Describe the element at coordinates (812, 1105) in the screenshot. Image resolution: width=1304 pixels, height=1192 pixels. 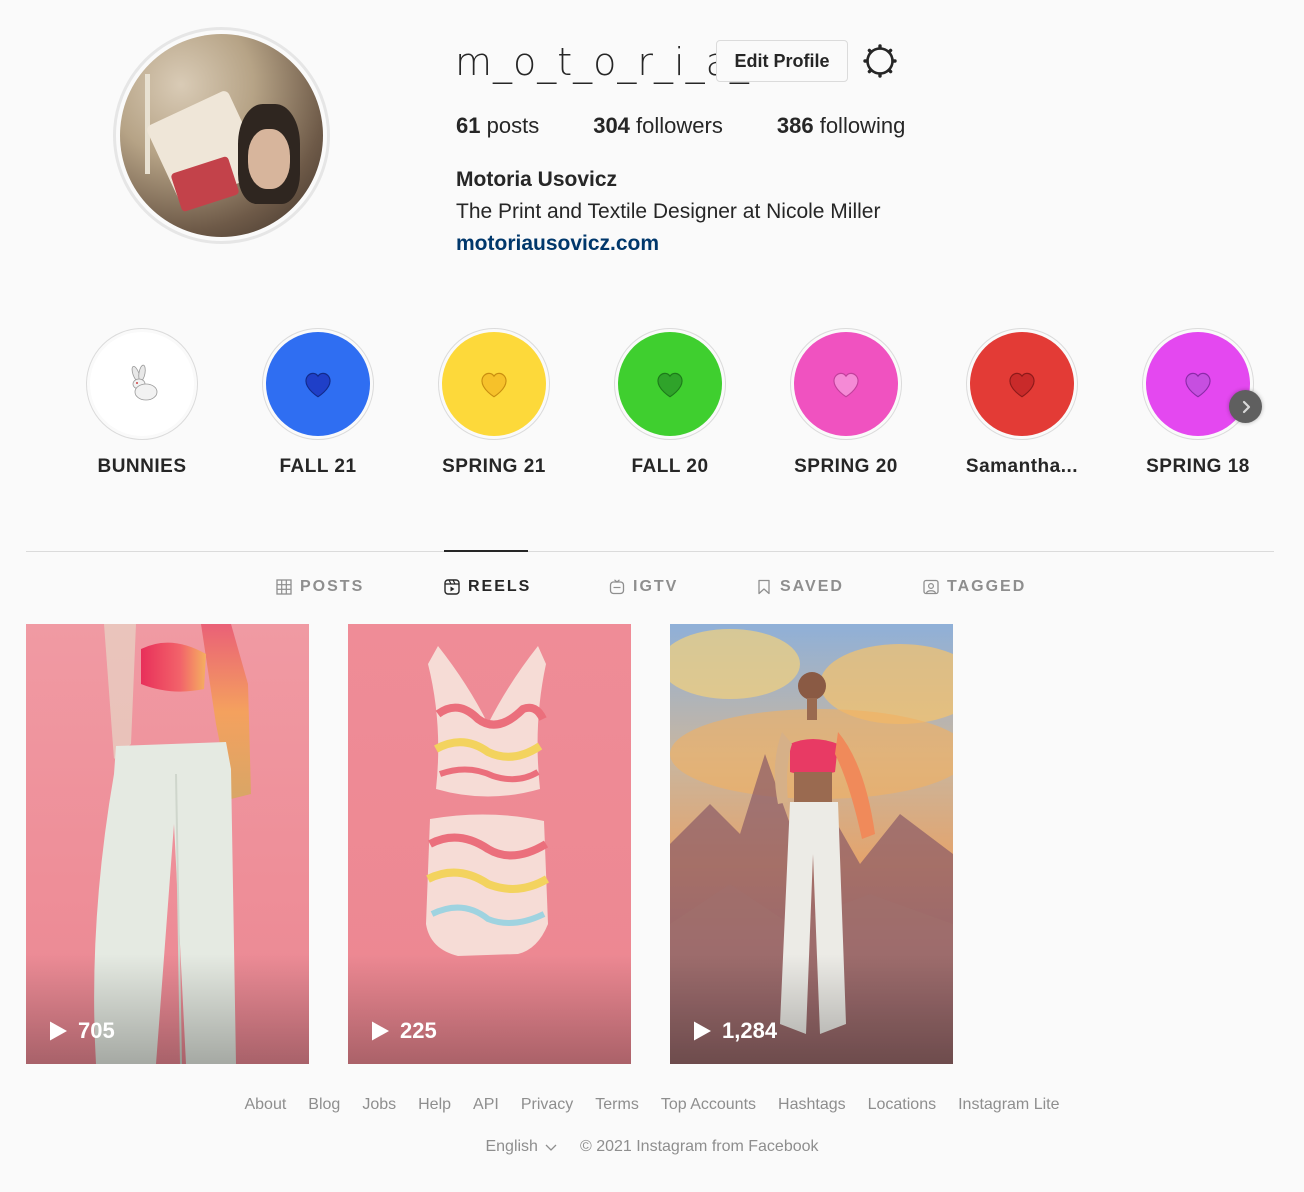
I see `footer-link-hashtags: Hashtags` at that location.